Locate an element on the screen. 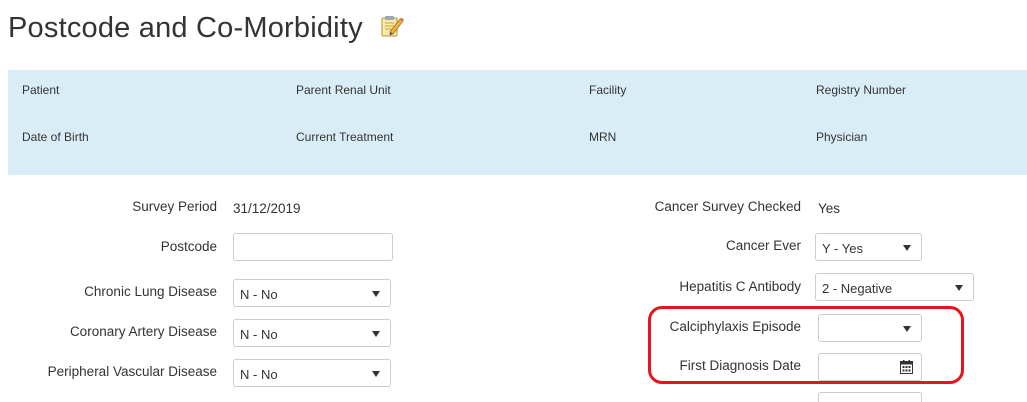 This screenshot has width=1027, height=402. chronic-lung-disease-select: N - No is located at coordinates (312, 293).